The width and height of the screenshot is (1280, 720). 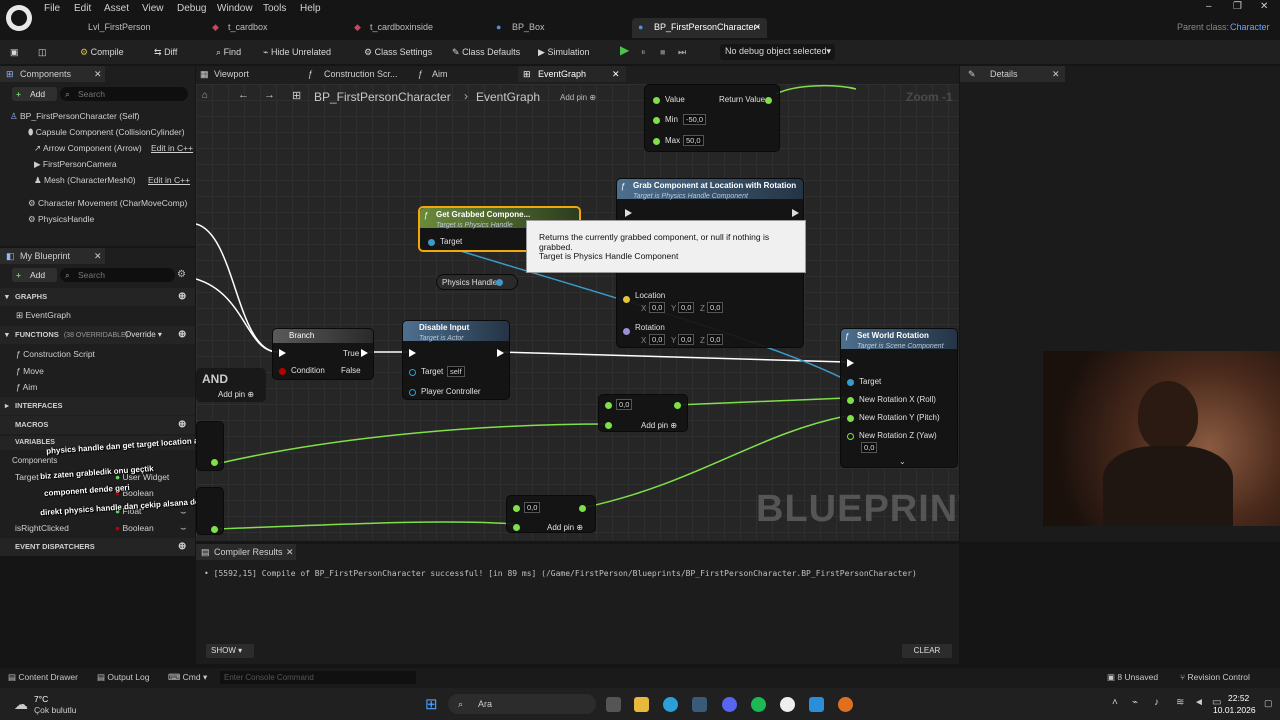 I want to click on back-arrow-icon: ←, so click(x=243, y=95).